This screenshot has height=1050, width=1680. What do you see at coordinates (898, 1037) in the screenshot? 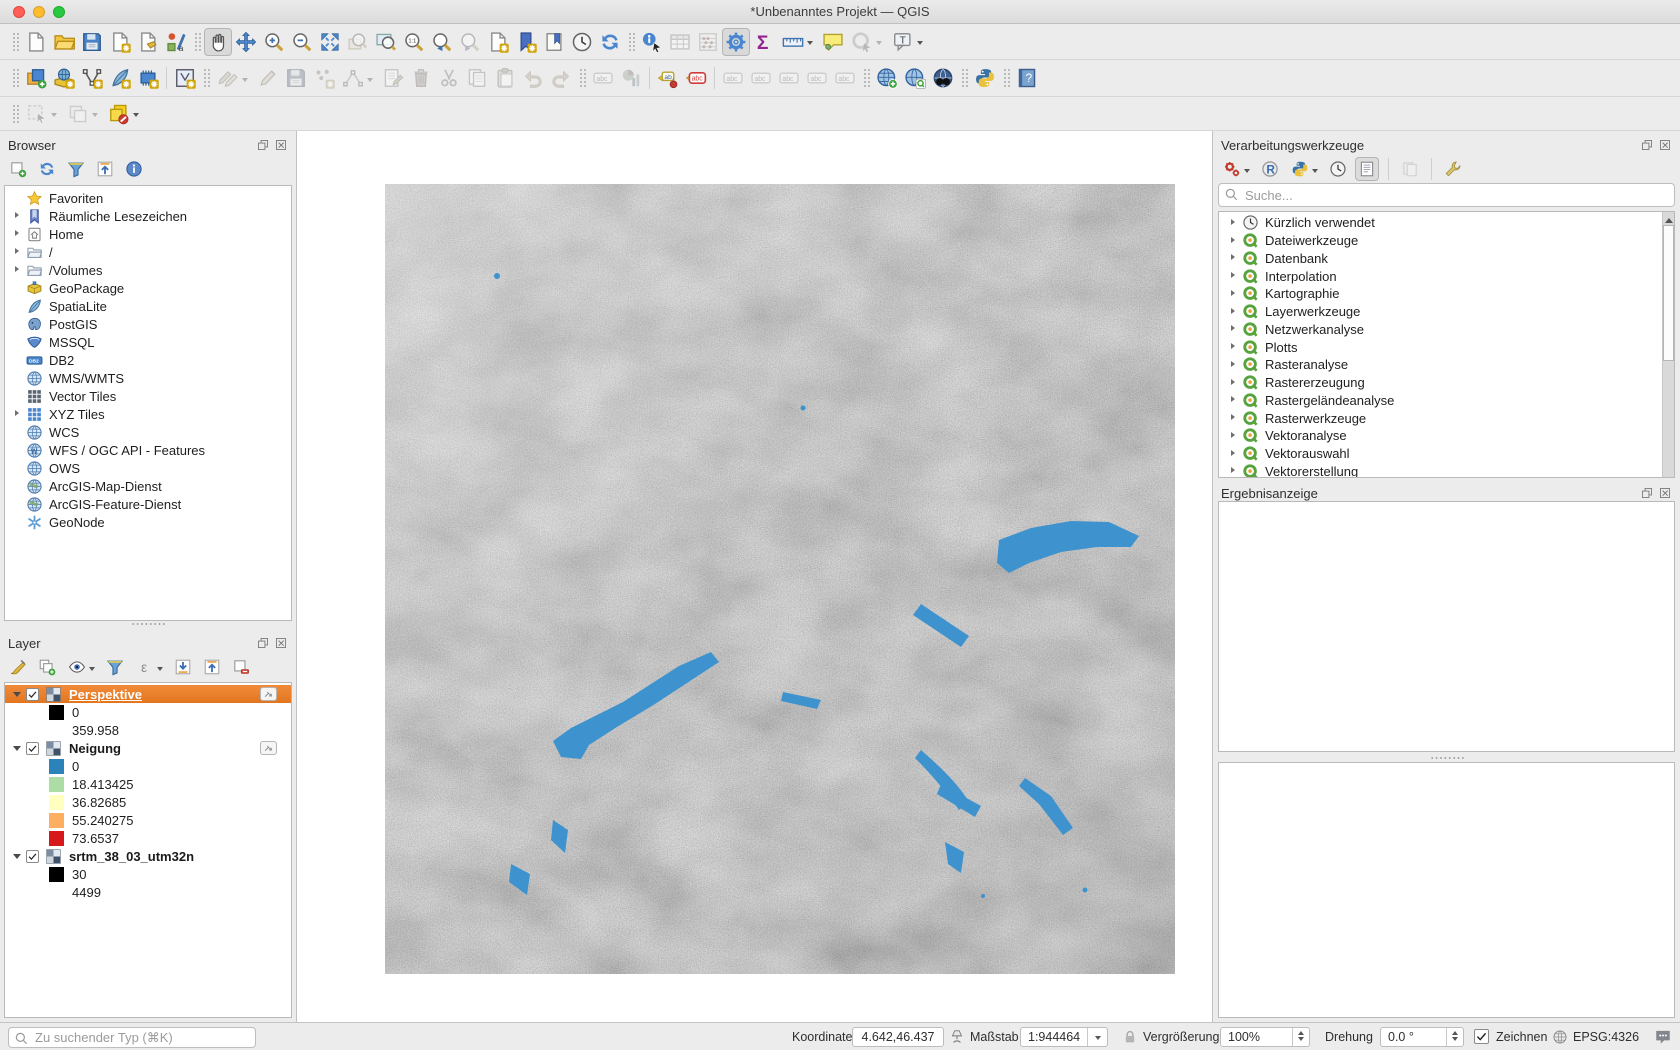
I see `coordinate-input: 4.642,46.437` at bounding box center [898, 1037].